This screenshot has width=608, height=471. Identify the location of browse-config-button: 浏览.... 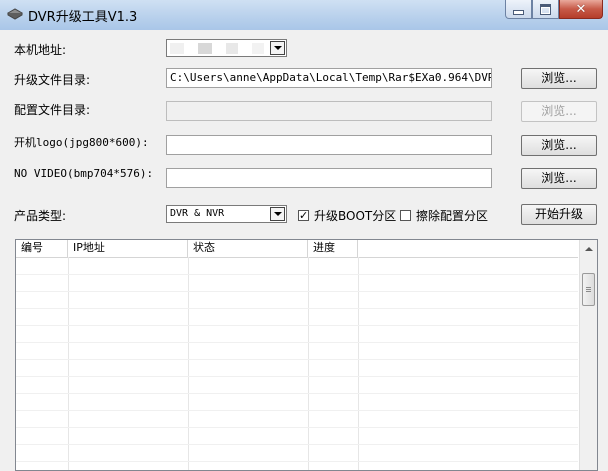
(559, 111).